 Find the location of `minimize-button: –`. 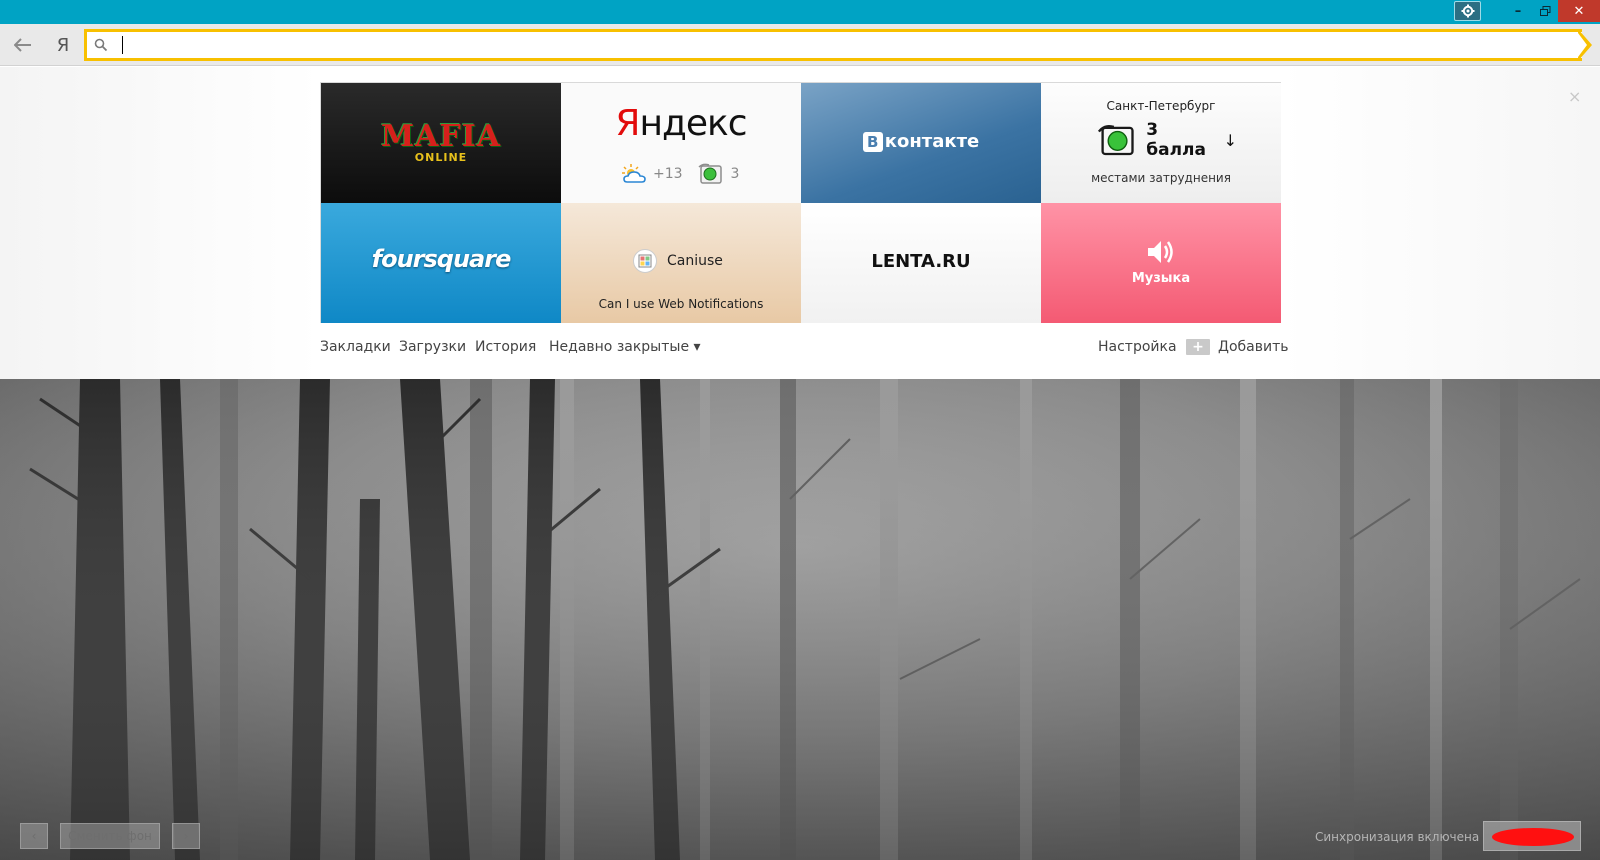

minimize-button: – is located at coordinates (1518, 11).